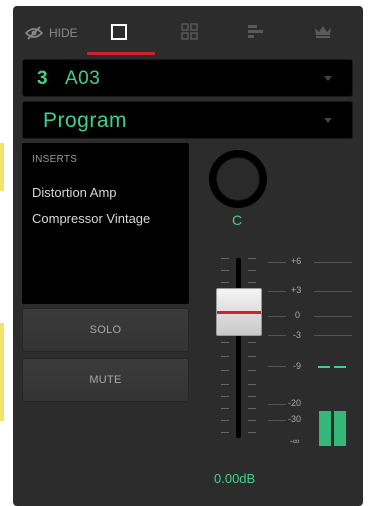 The width and height of the screenshot is (368, 506). I want to click on insert-slot-1: Distortion Amp, so click(74, 192).